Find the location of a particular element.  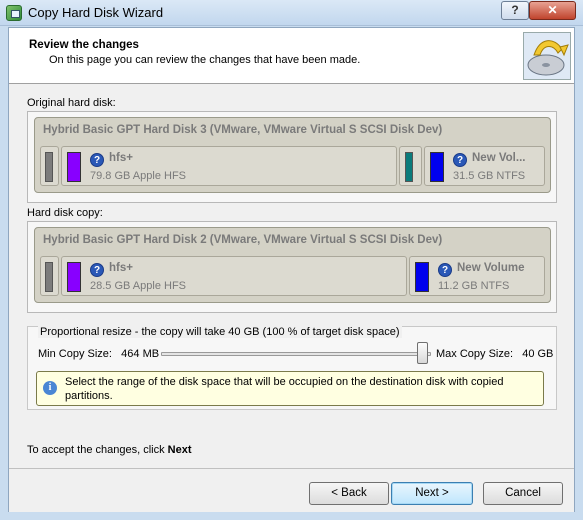

min-copy-size: Min Copy Size: 464 MB is located at coordinates (98, 354).